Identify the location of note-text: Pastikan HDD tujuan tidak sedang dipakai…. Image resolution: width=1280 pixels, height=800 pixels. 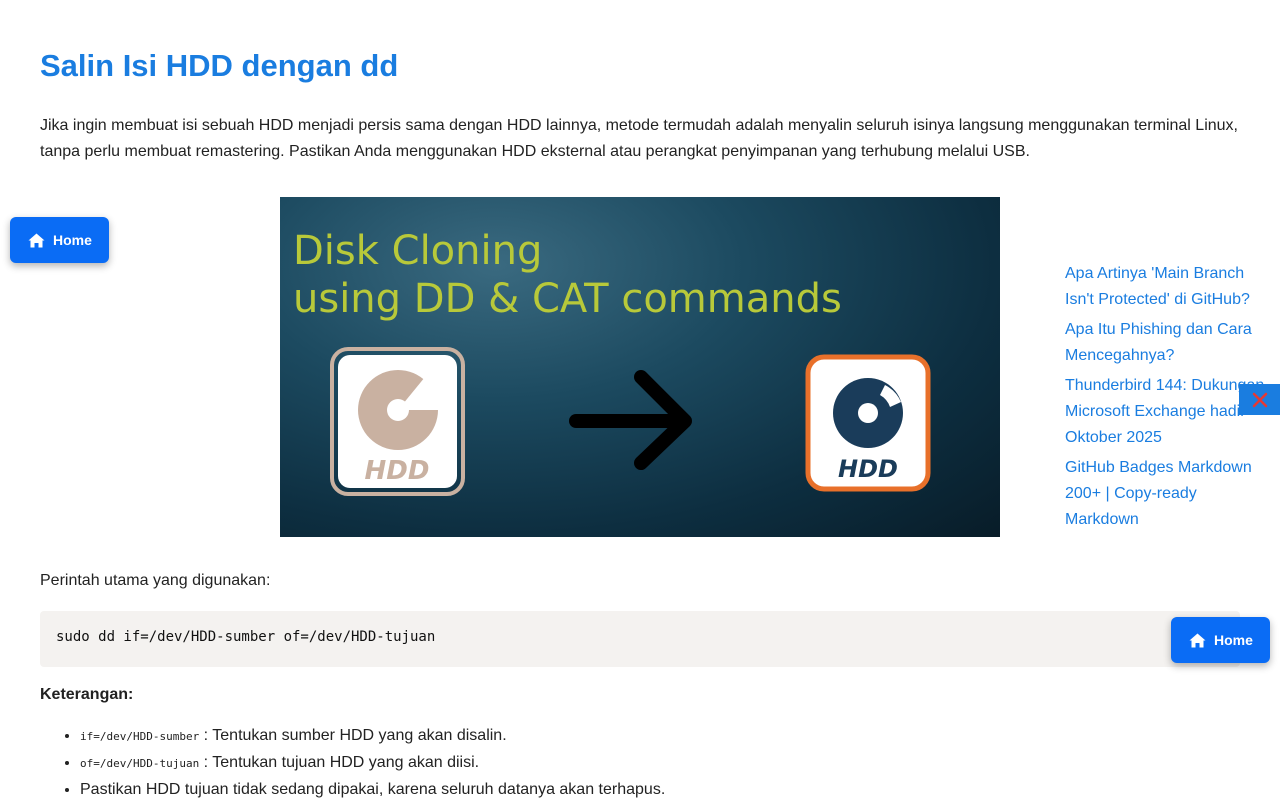
(373, 789).